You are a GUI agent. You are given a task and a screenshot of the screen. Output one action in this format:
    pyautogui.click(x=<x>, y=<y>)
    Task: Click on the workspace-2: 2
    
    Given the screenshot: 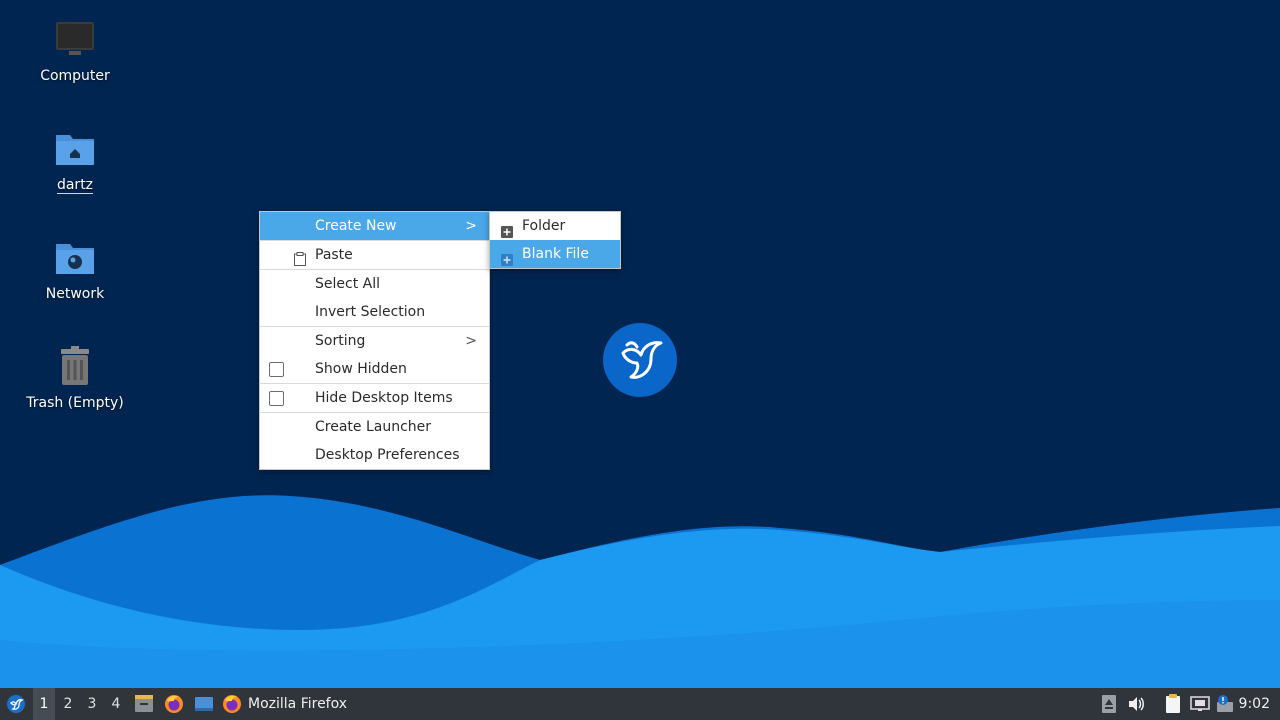 What is the action you would take?
    pyautogui.click(x=68, y=704)
    